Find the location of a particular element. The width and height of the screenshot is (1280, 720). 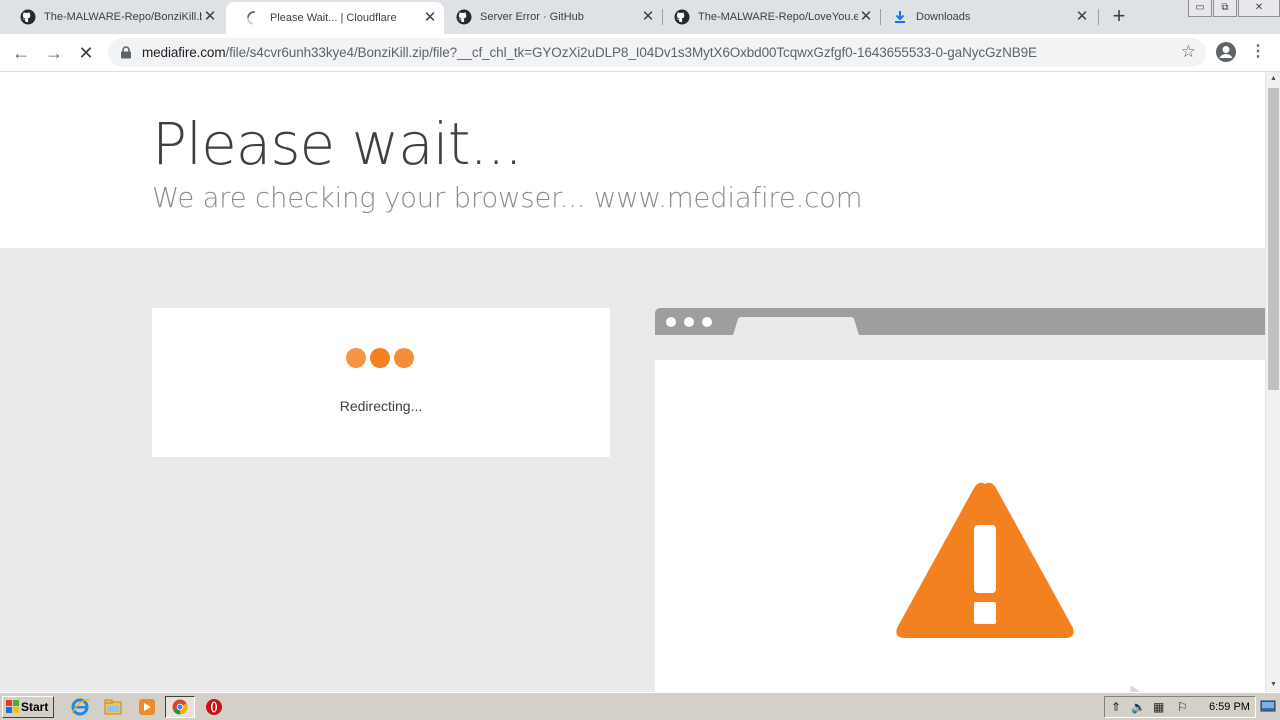

internet-explorer-icon is located at coordinates (80, 707).